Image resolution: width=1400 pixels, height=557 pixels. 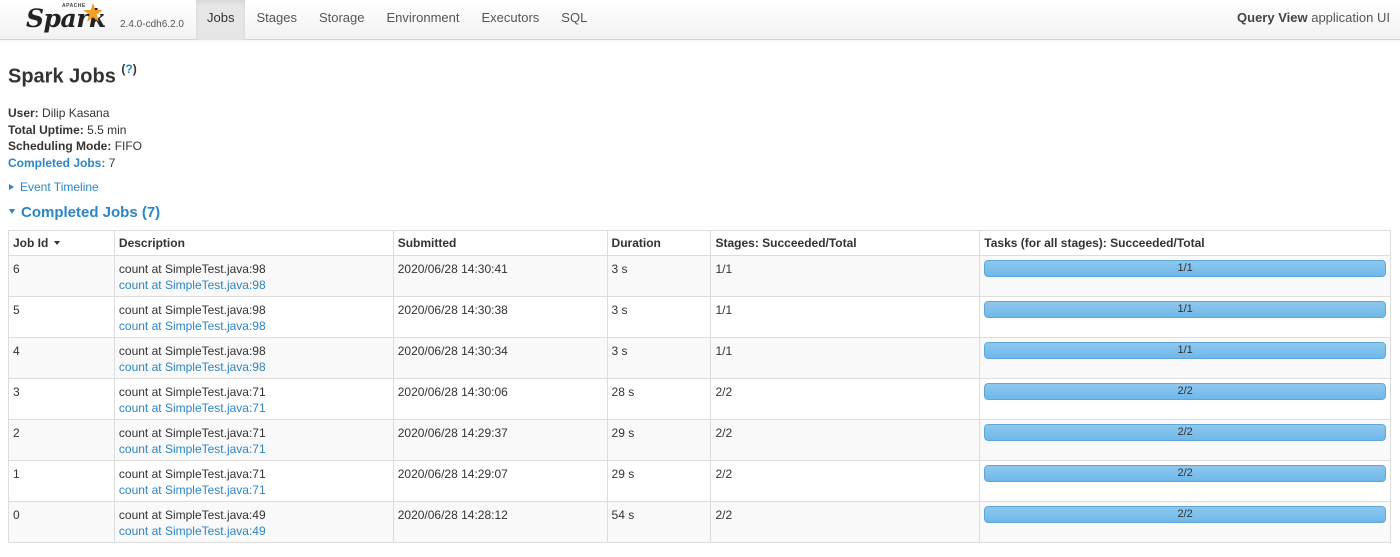 I want to click on job-description-link: count at SimpleTest.java:49, so click(x=192, y=531).